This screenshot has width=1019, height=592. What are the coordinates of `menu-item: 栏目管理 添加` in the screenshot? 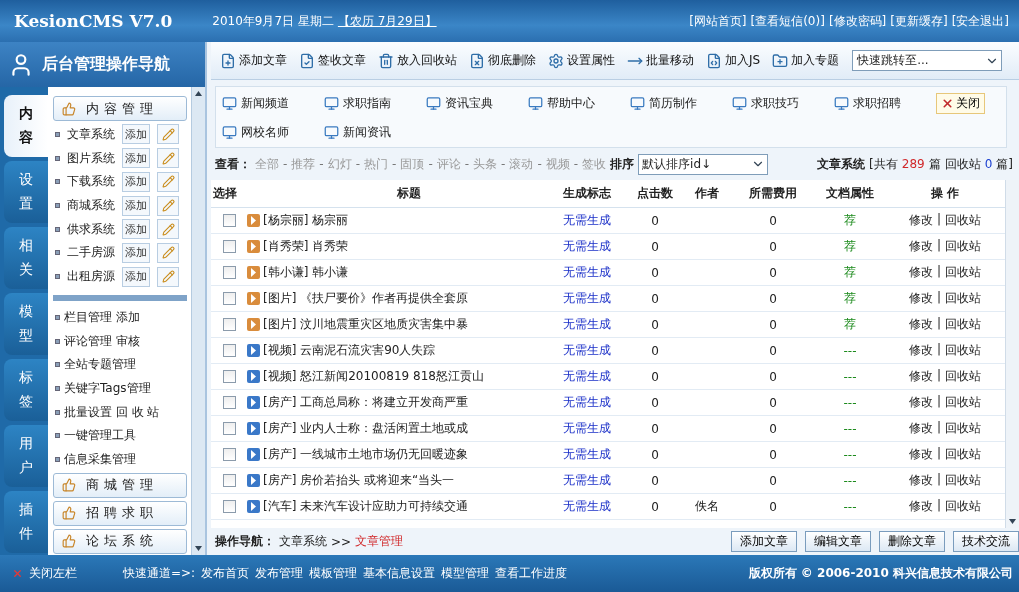 It's located at (102, 317).